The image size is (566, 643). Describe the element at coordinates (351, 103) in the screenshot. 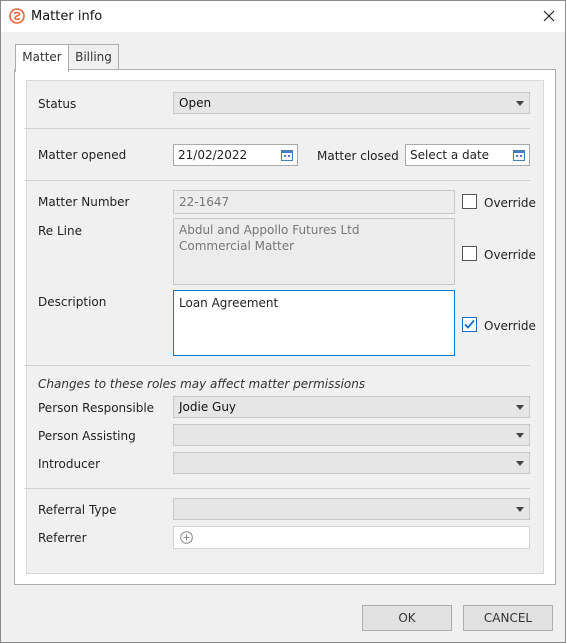

I see `status-select: Open` at that location.